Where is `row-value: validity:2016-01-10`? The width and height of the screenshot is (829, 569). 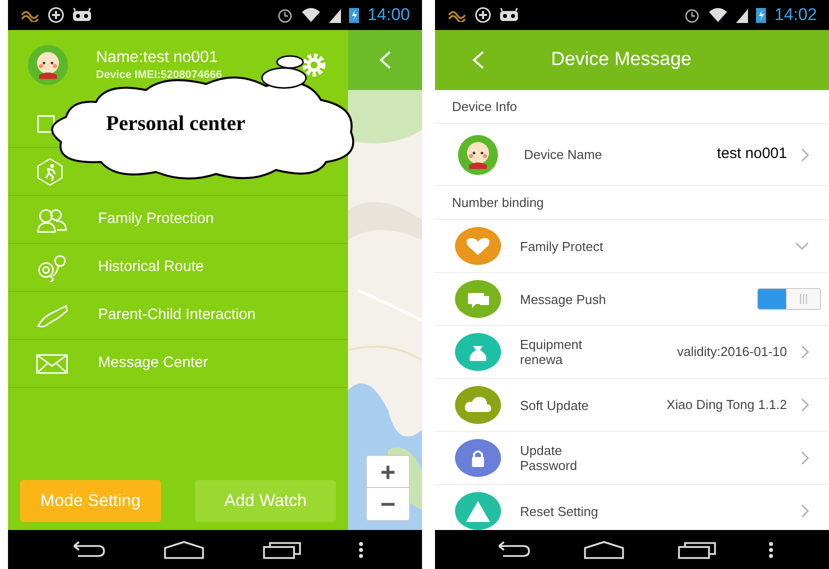 row-value: validity:2016-01-10 is located at coordinates (732, 352).